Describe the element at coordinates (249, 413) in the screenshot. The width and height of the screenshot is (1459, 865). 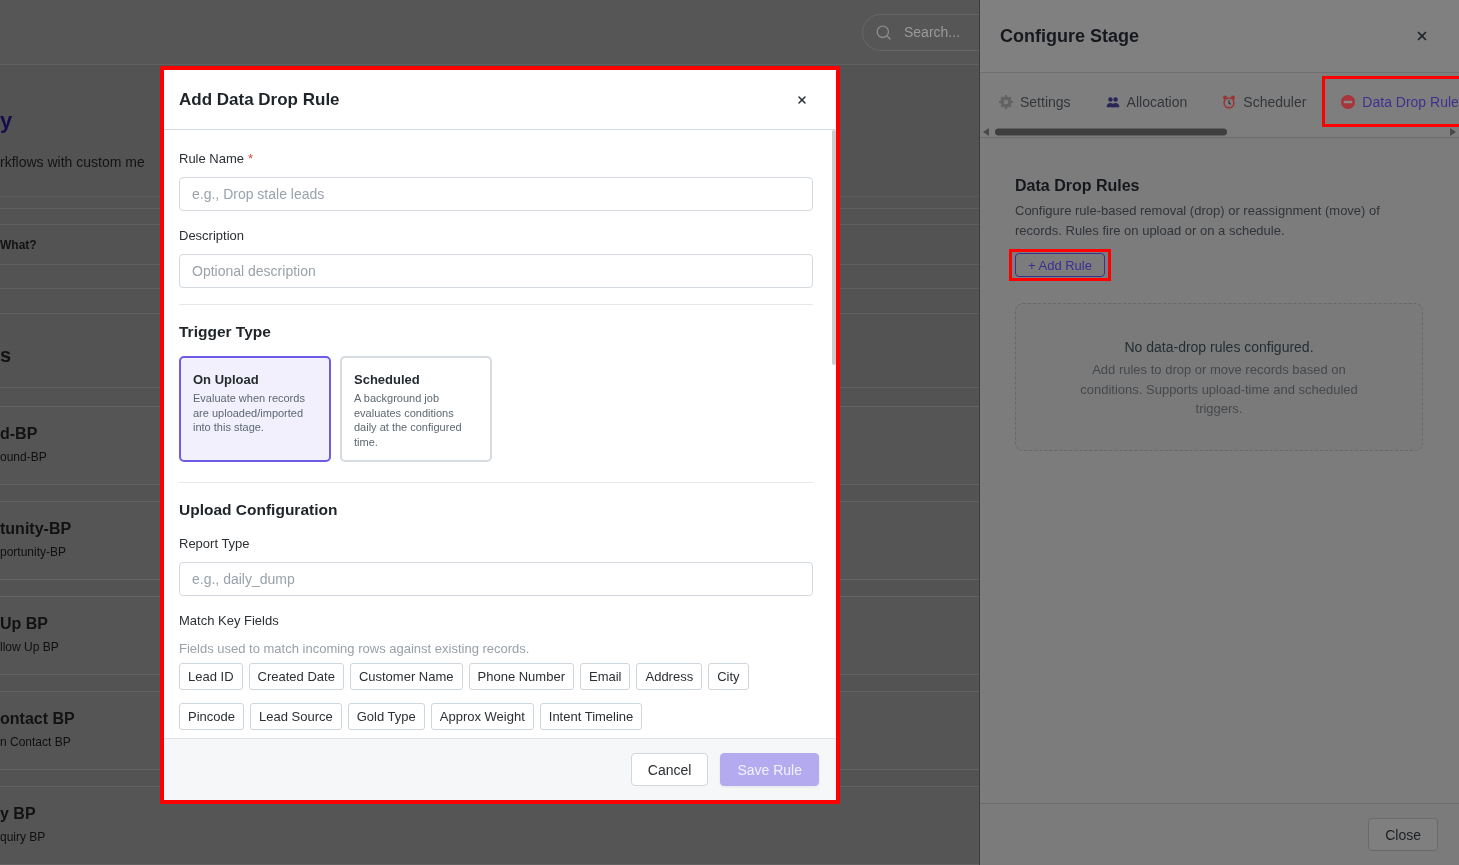
I see `option-description: Evaluate when records are uploaded/imported into this stage.` at that location.